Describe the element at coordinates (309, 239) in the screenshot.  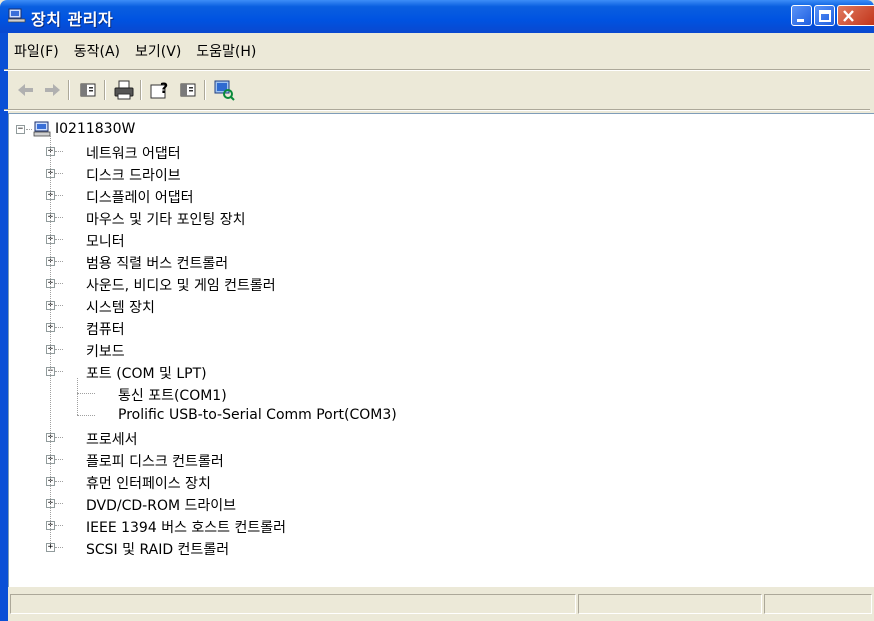
I see `tree-item: + 모니터` at that location.